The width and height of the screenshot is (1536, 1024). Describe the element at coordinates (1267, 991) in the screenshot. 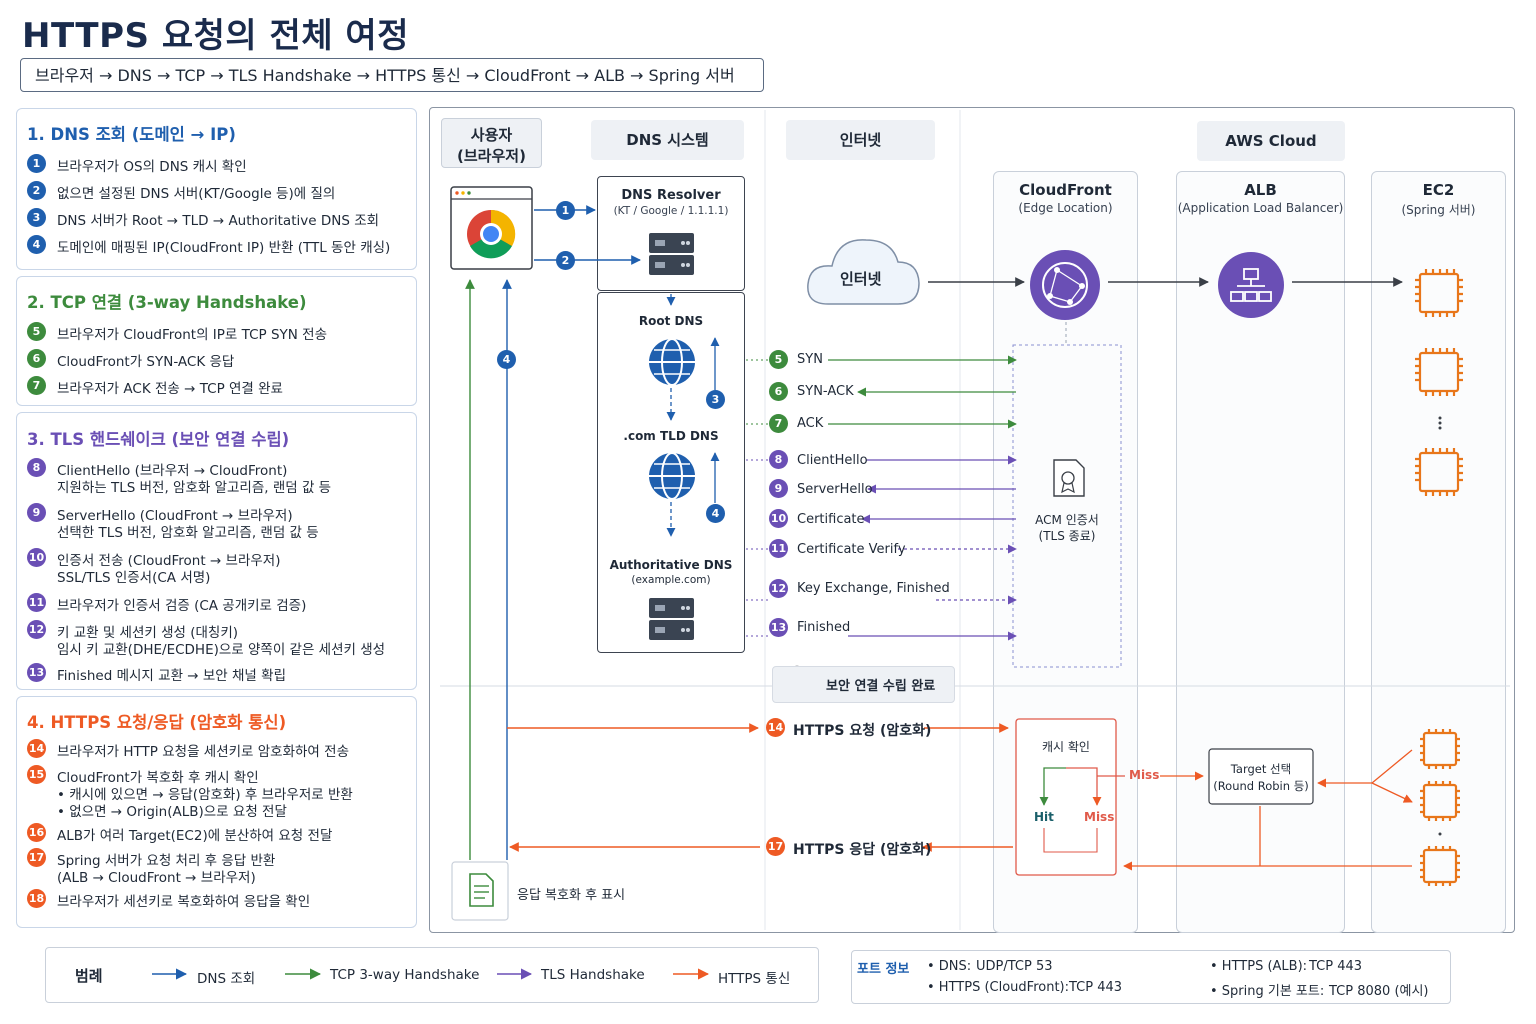

I see `port-label: • Spring 기본 포트:` at that location.